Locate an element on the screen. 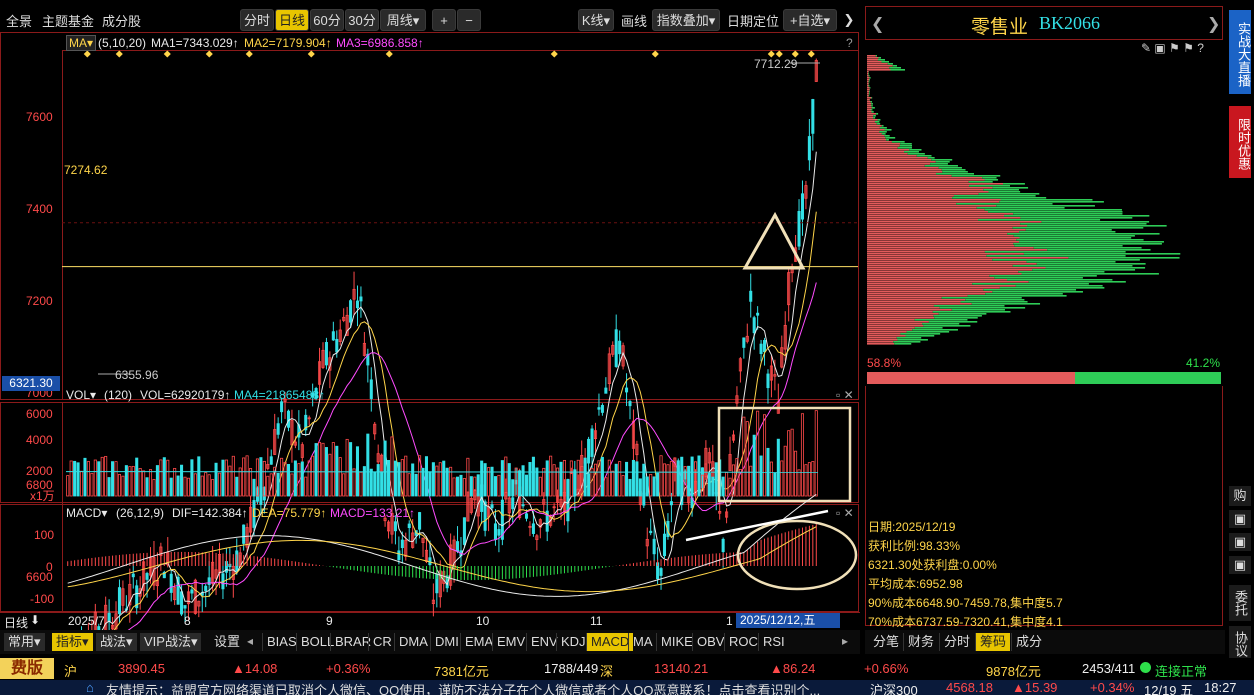 The height and width of the screenshot is (695, 1254). indicator-tab-dmi: DMI is located at coordinates (446, 642).